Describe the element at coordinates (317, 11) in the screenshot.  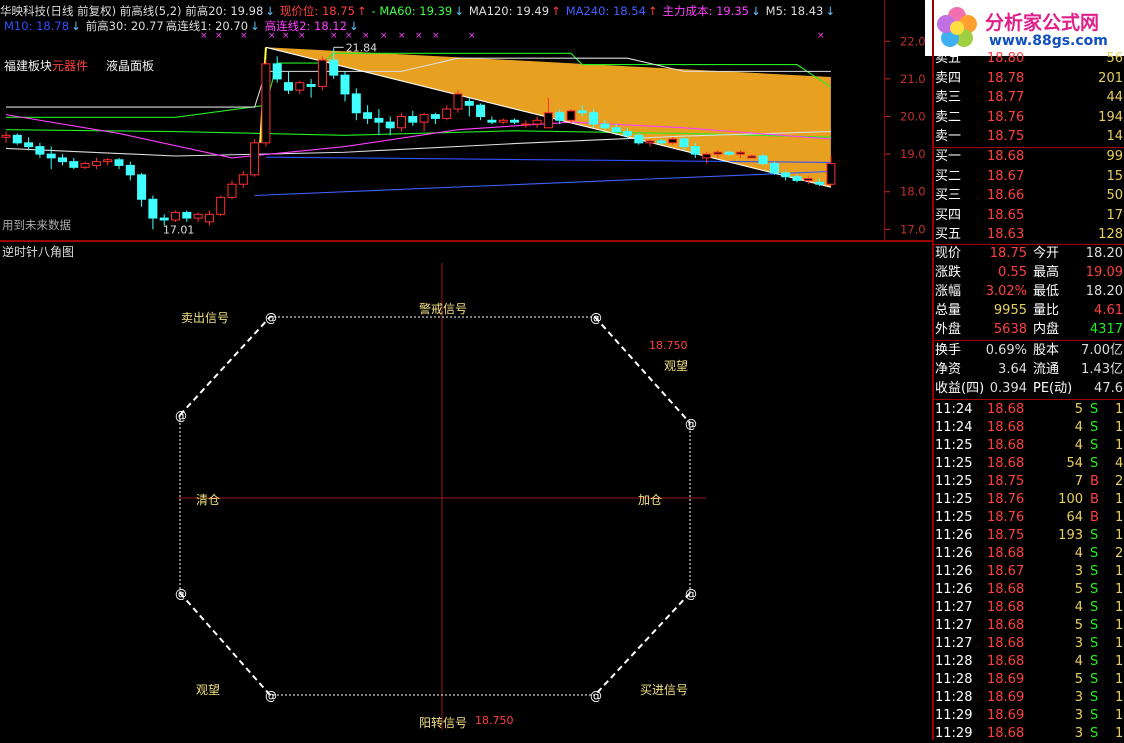
I see `header1-item: 现价位: 18.75` at that location.